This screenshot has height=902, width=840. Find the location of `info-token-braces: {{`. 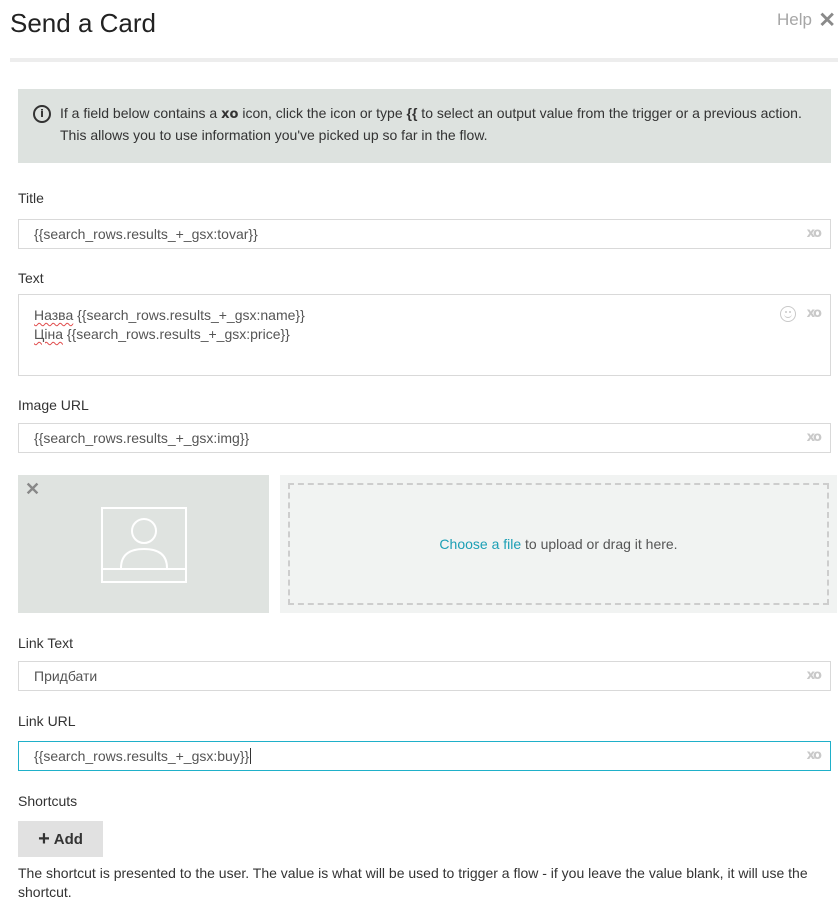

info-token-braces: {{ is located at coordinates (412, 113).